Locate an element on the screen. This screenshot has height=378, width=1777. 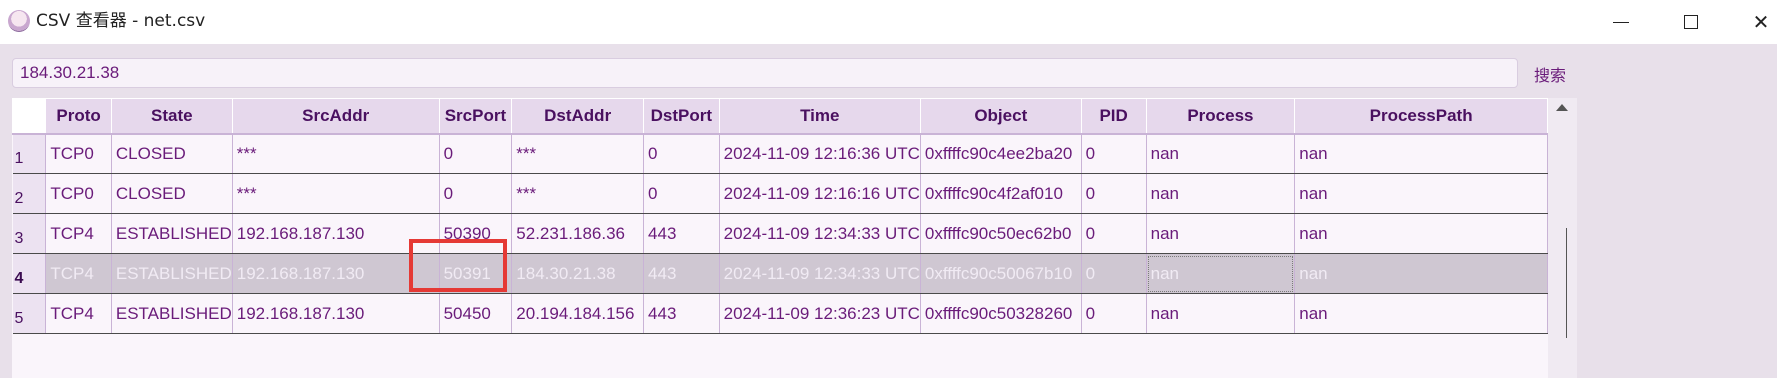
column-header-processpath: ProcessPath is located at coordinates (1421, 116).